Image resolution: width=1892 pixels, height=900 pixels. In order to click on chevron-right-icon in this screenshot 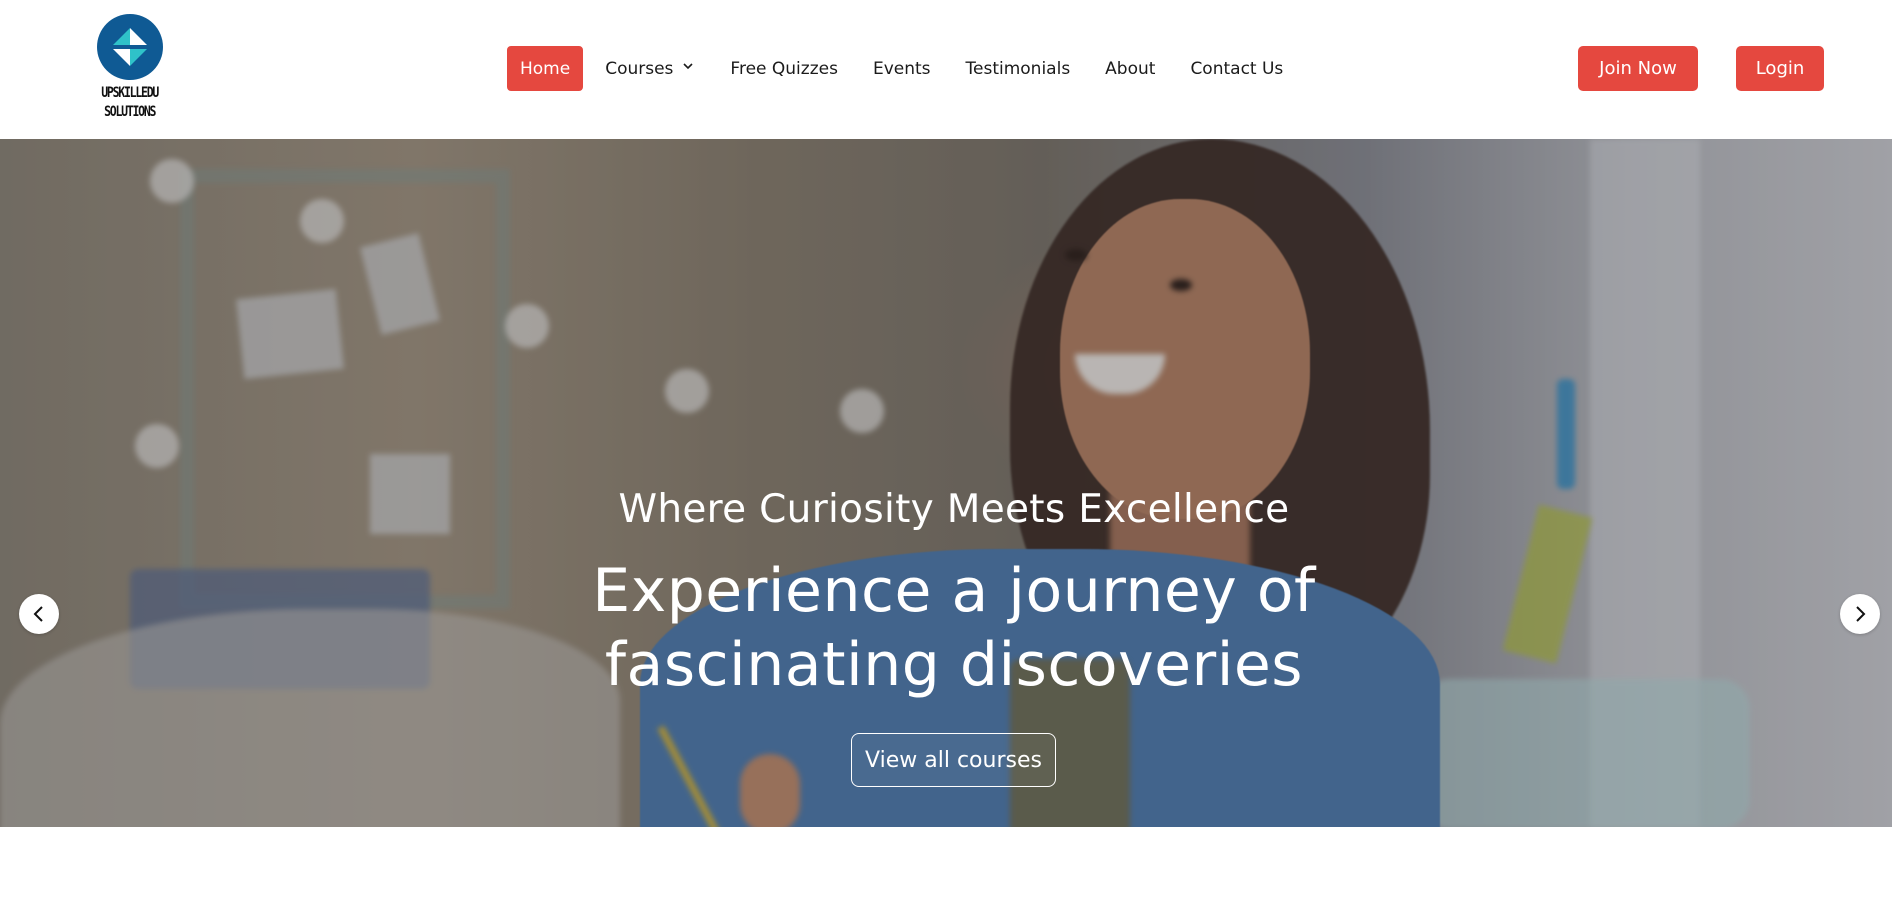, I will do `click(1861, 614)`.